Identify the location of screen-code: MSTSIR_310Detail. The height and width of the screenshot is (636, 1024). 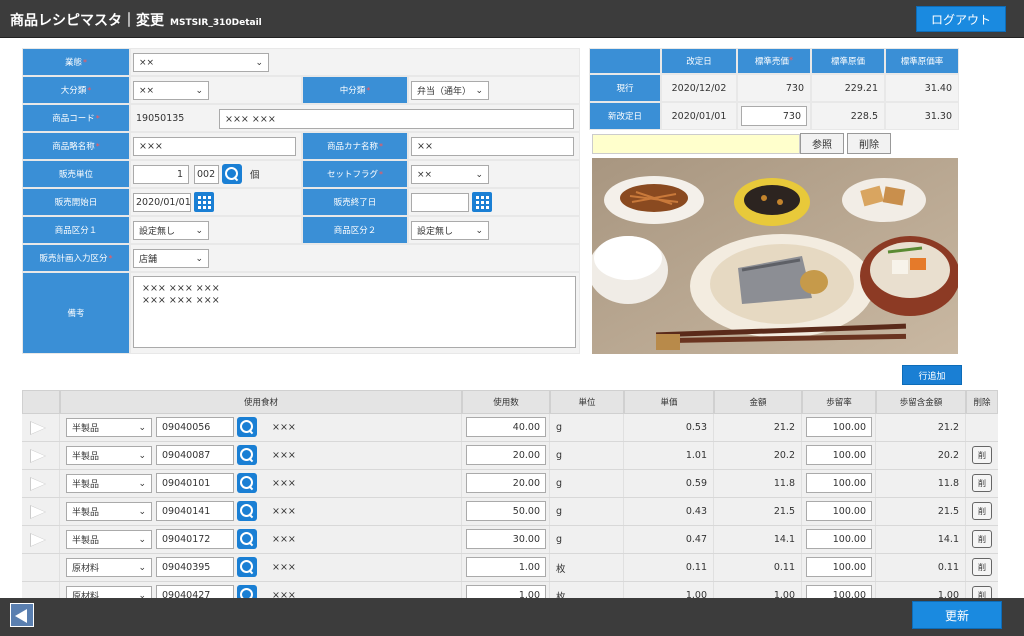
(216, 23).